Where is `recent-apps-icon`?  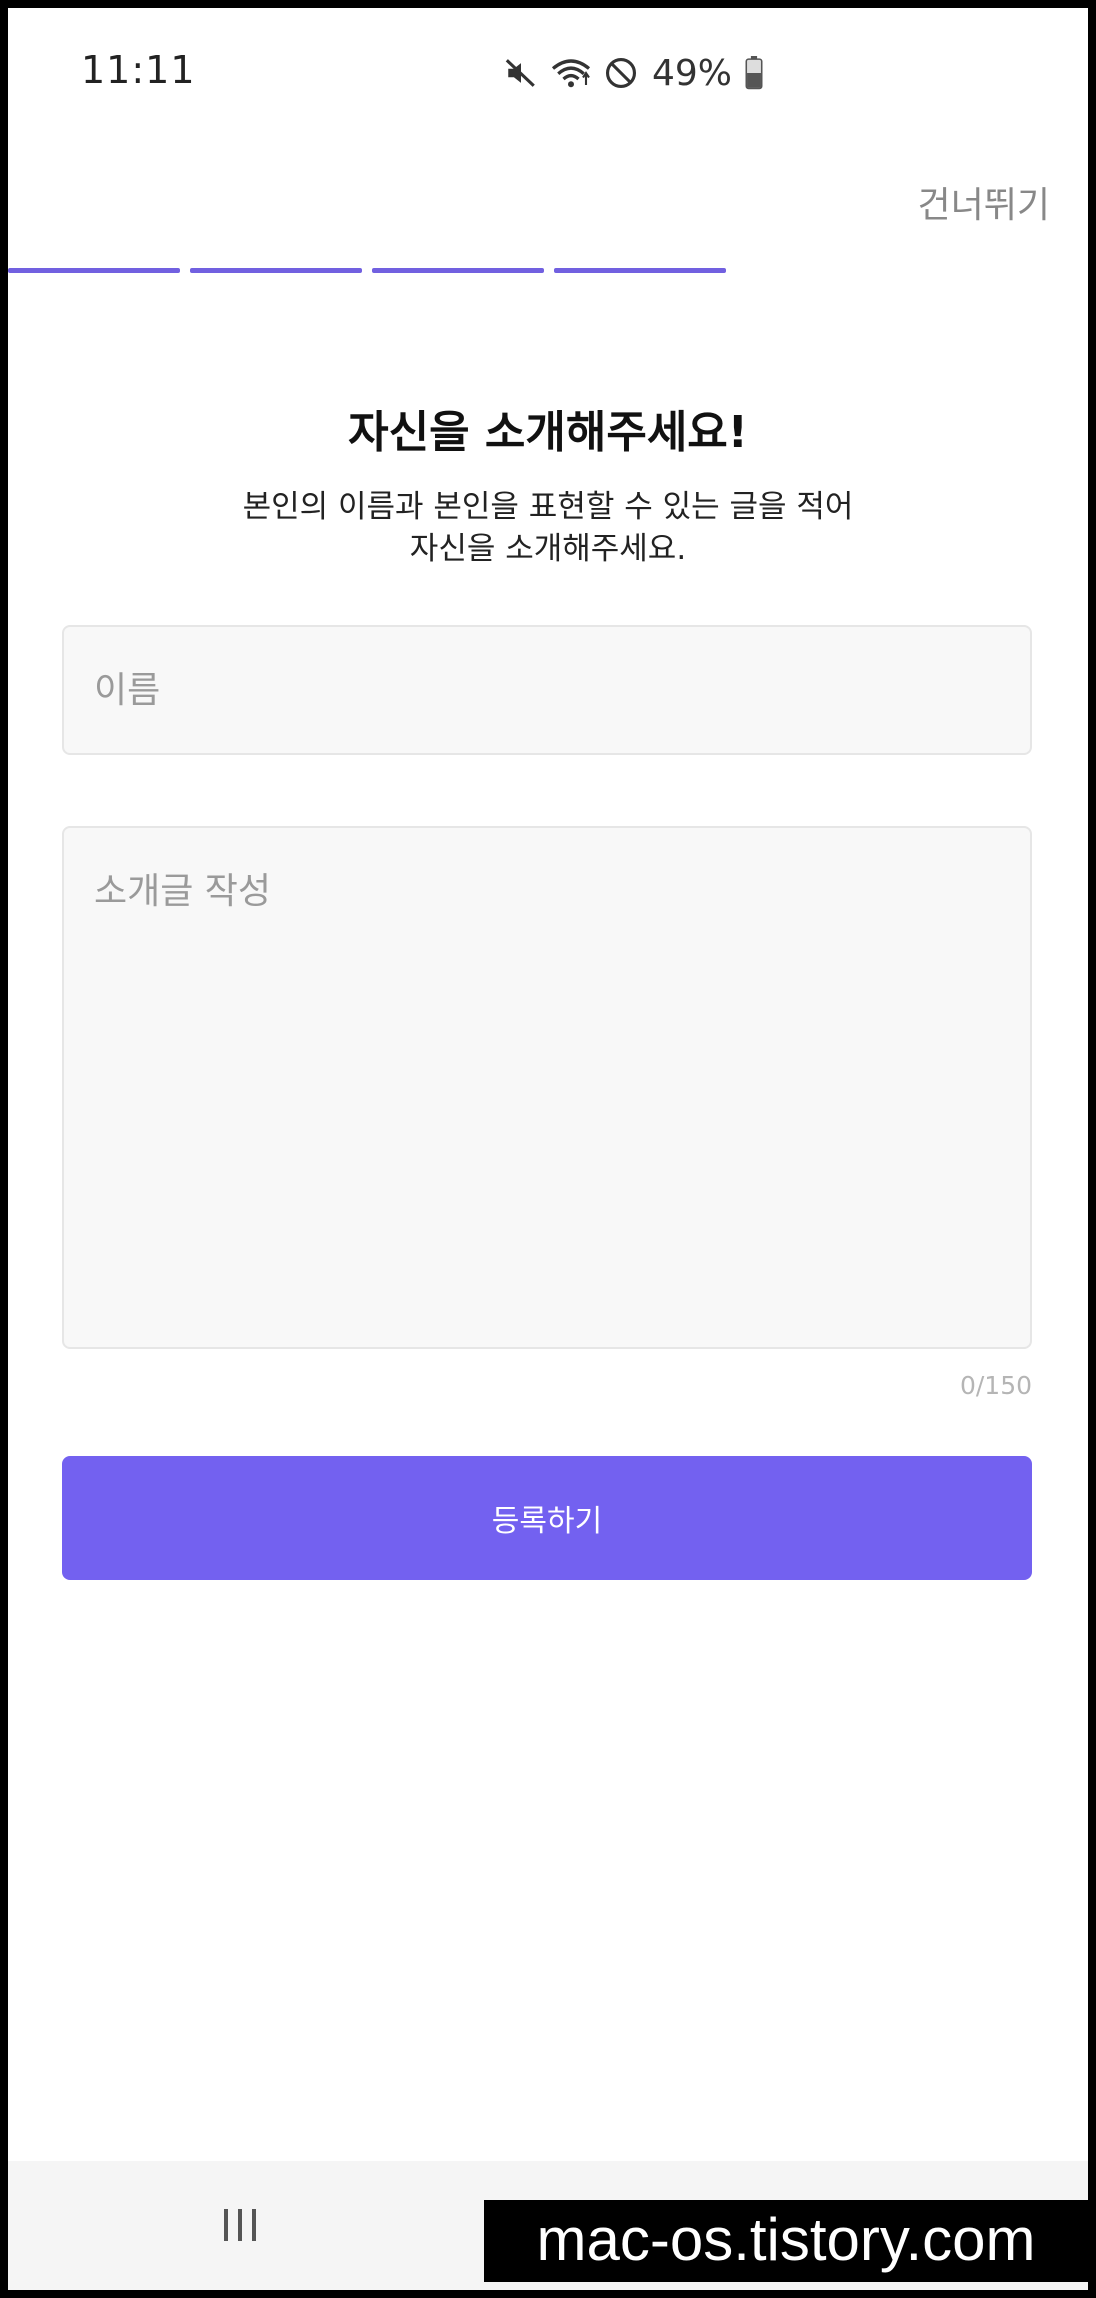
recent-apps-icon is located at coordinates (240, 2225).